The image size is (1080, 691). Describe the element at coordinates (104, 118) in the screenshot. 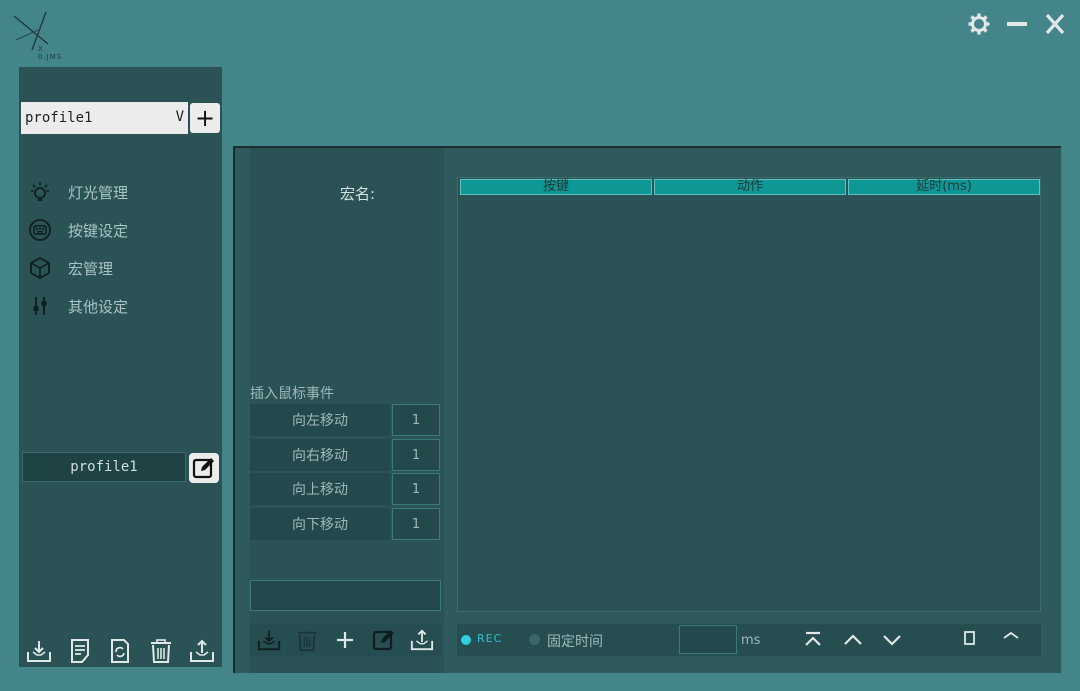

I see `profile-select: profile1 V` at that location.